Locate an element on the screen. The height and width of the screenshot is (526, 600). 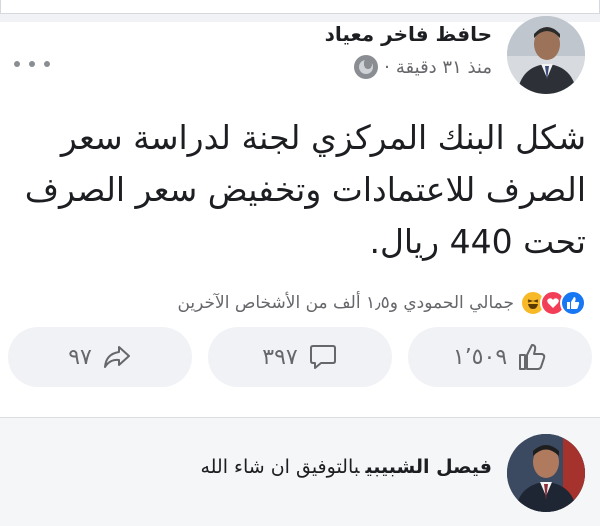
author-name: حافظ فاخر معياد is located at coordinates (408, 34).